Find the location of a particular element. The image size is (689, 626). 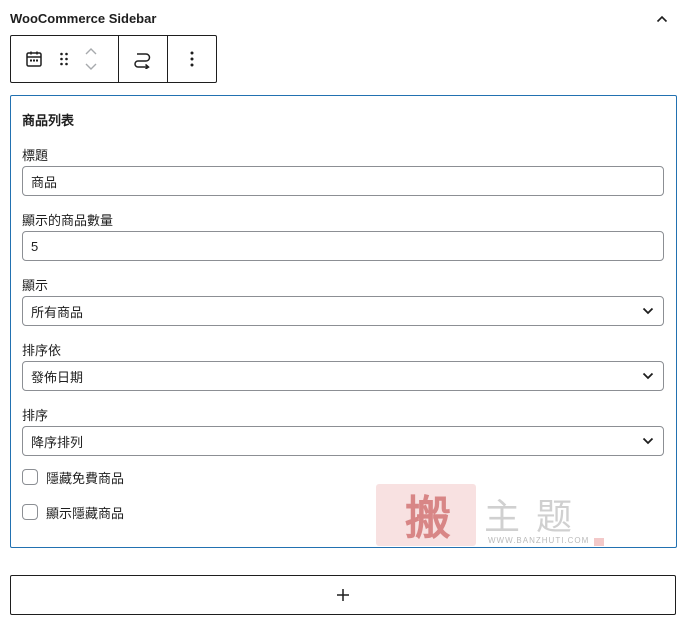

count-label: 顯示的商品數量 is located at coordinates (68, 220).